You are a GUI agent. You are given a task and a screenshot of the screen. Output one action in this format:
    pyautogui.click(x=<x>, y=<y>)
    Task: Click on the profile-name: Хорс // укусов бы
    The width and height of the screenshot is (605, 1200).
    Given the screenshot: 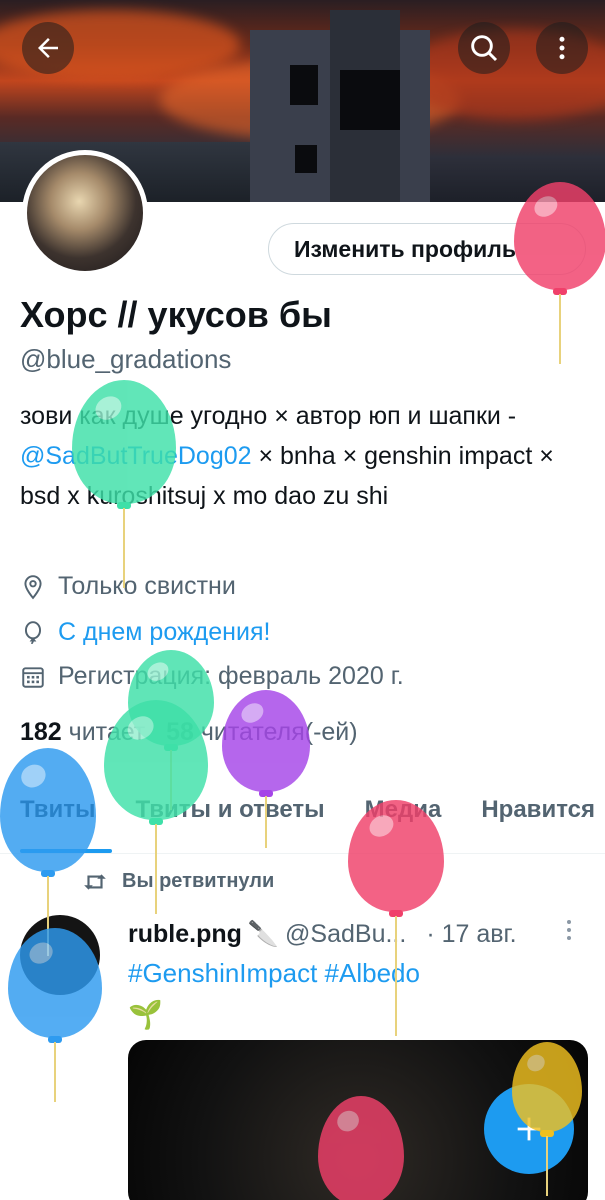 What is the action you would take?
    pyautogui.click(x=176, y=314)
    